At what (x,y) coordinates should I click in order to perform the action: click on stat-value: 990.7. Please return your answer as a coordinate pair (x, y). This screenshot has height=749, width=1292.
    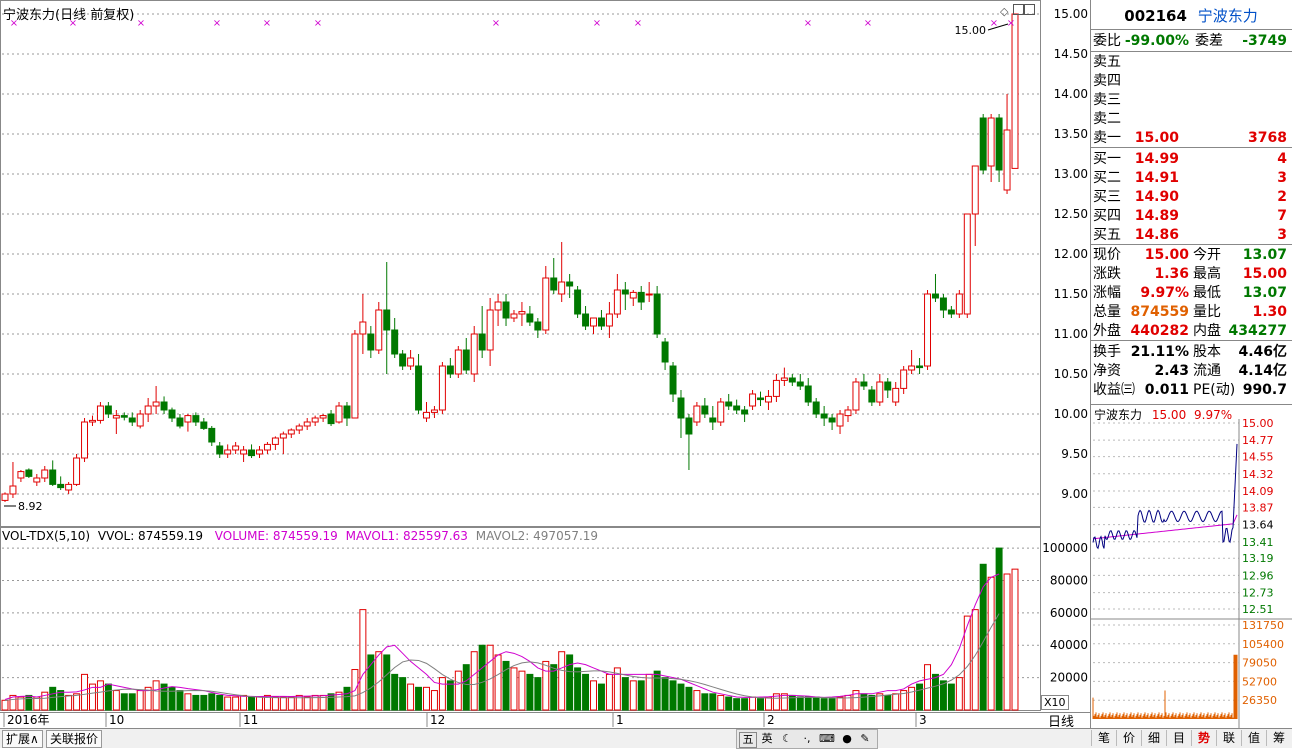
    Looking at the image, I should click on (1264, 390).